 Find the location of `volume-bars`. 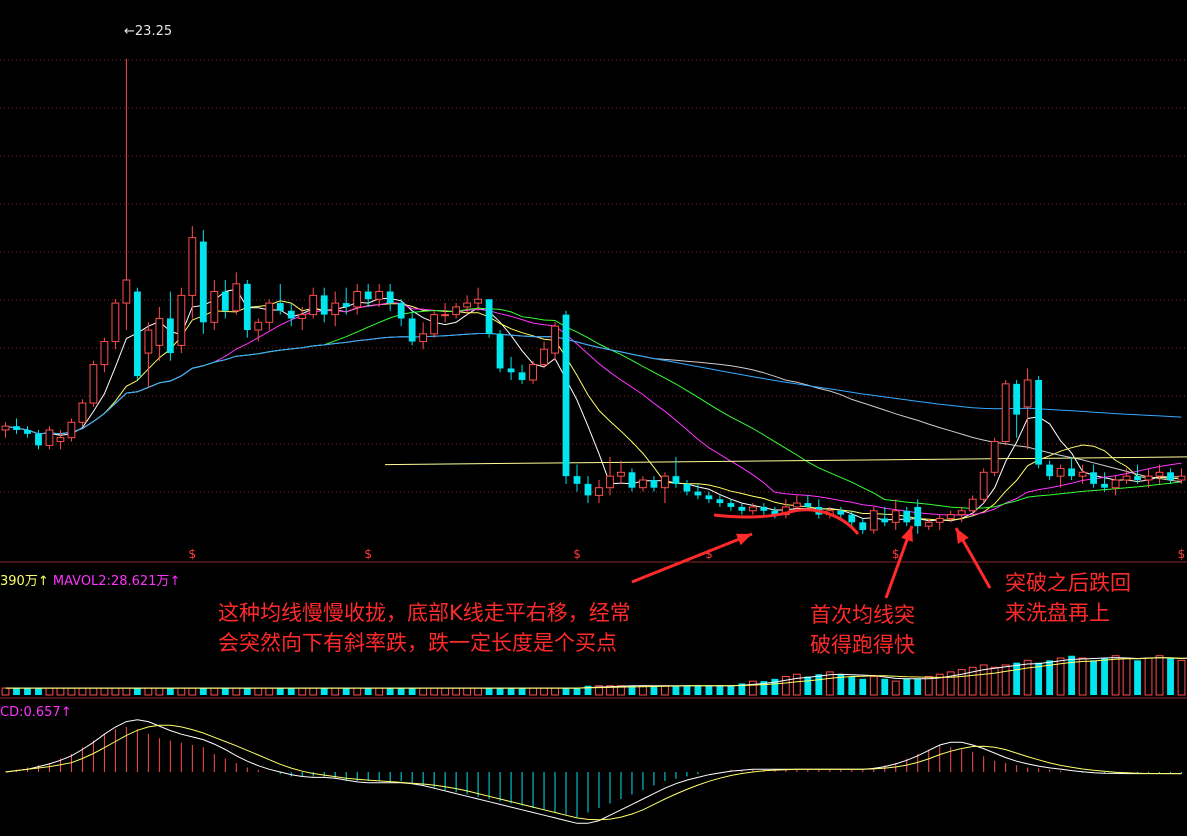

volume-bars is located at coordinates (594, 675).